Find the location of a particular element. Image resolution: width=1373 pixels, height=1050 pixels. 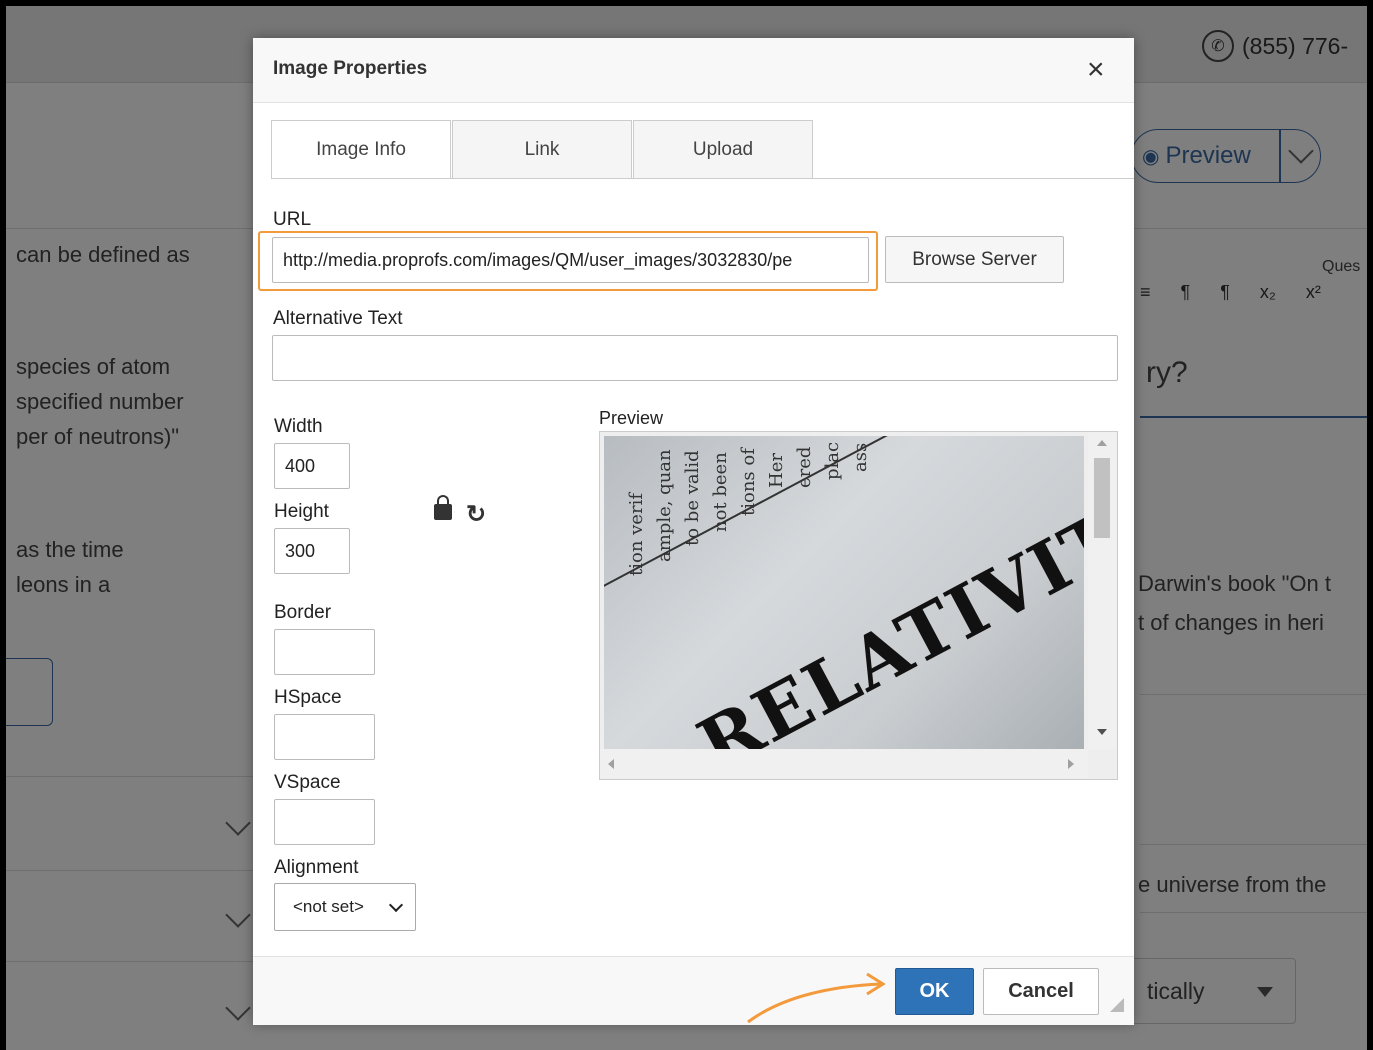

tab-upload: Upload is located at coordinates (723, 149).